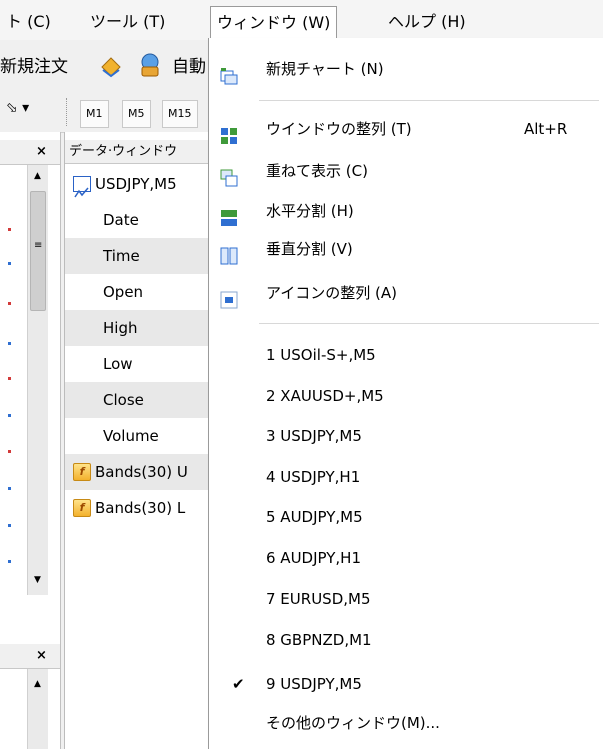  I want to click on tile-vertical-icon, so click(229, 253).